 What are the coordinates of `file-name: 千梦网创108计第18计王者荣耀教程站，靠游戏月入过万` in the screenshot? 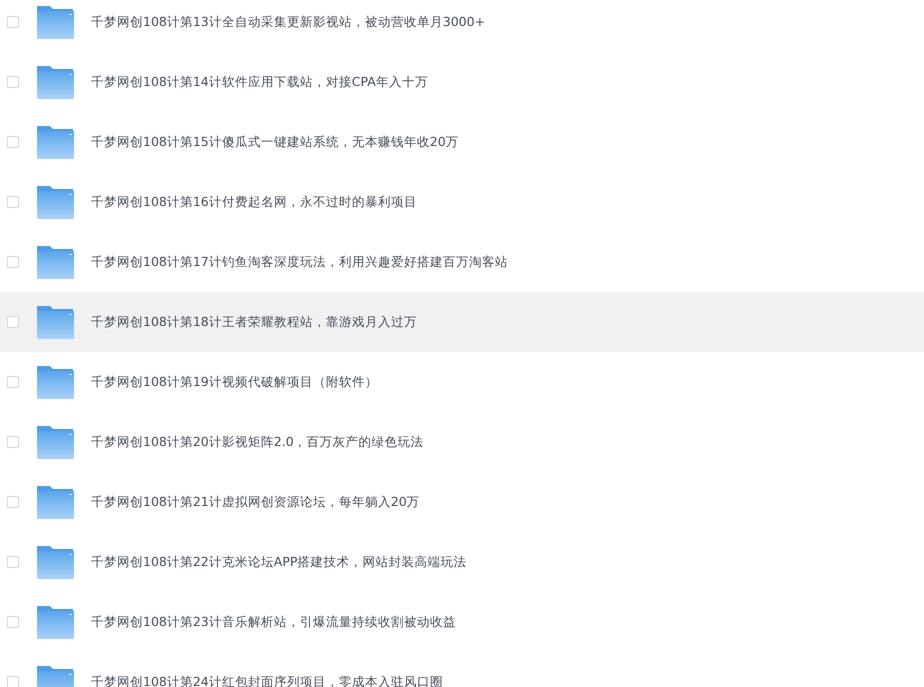 It's located at (254, 322).